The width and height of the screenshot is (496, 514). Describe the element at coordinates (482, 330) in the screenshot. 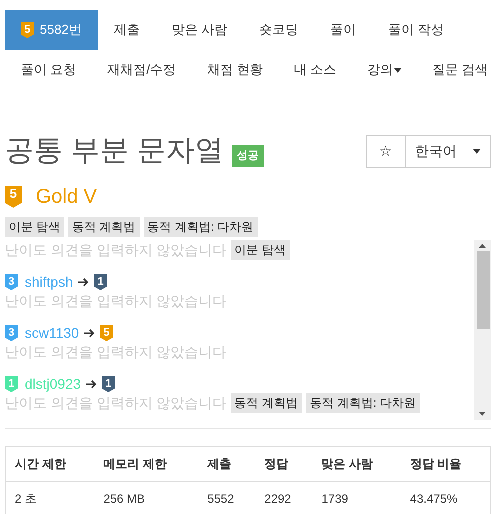

I see `scrollbar` at that location.